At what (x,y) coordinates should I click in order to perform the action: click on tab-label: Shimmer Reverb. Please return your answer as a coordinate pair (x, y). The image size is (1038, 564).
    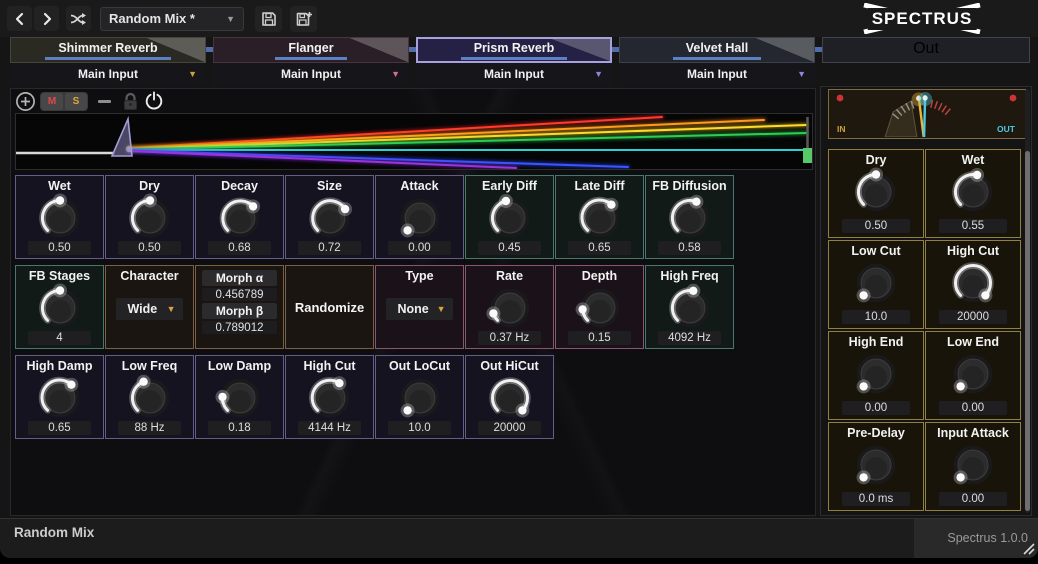
    Looking at the image, I should click on (108, 50).